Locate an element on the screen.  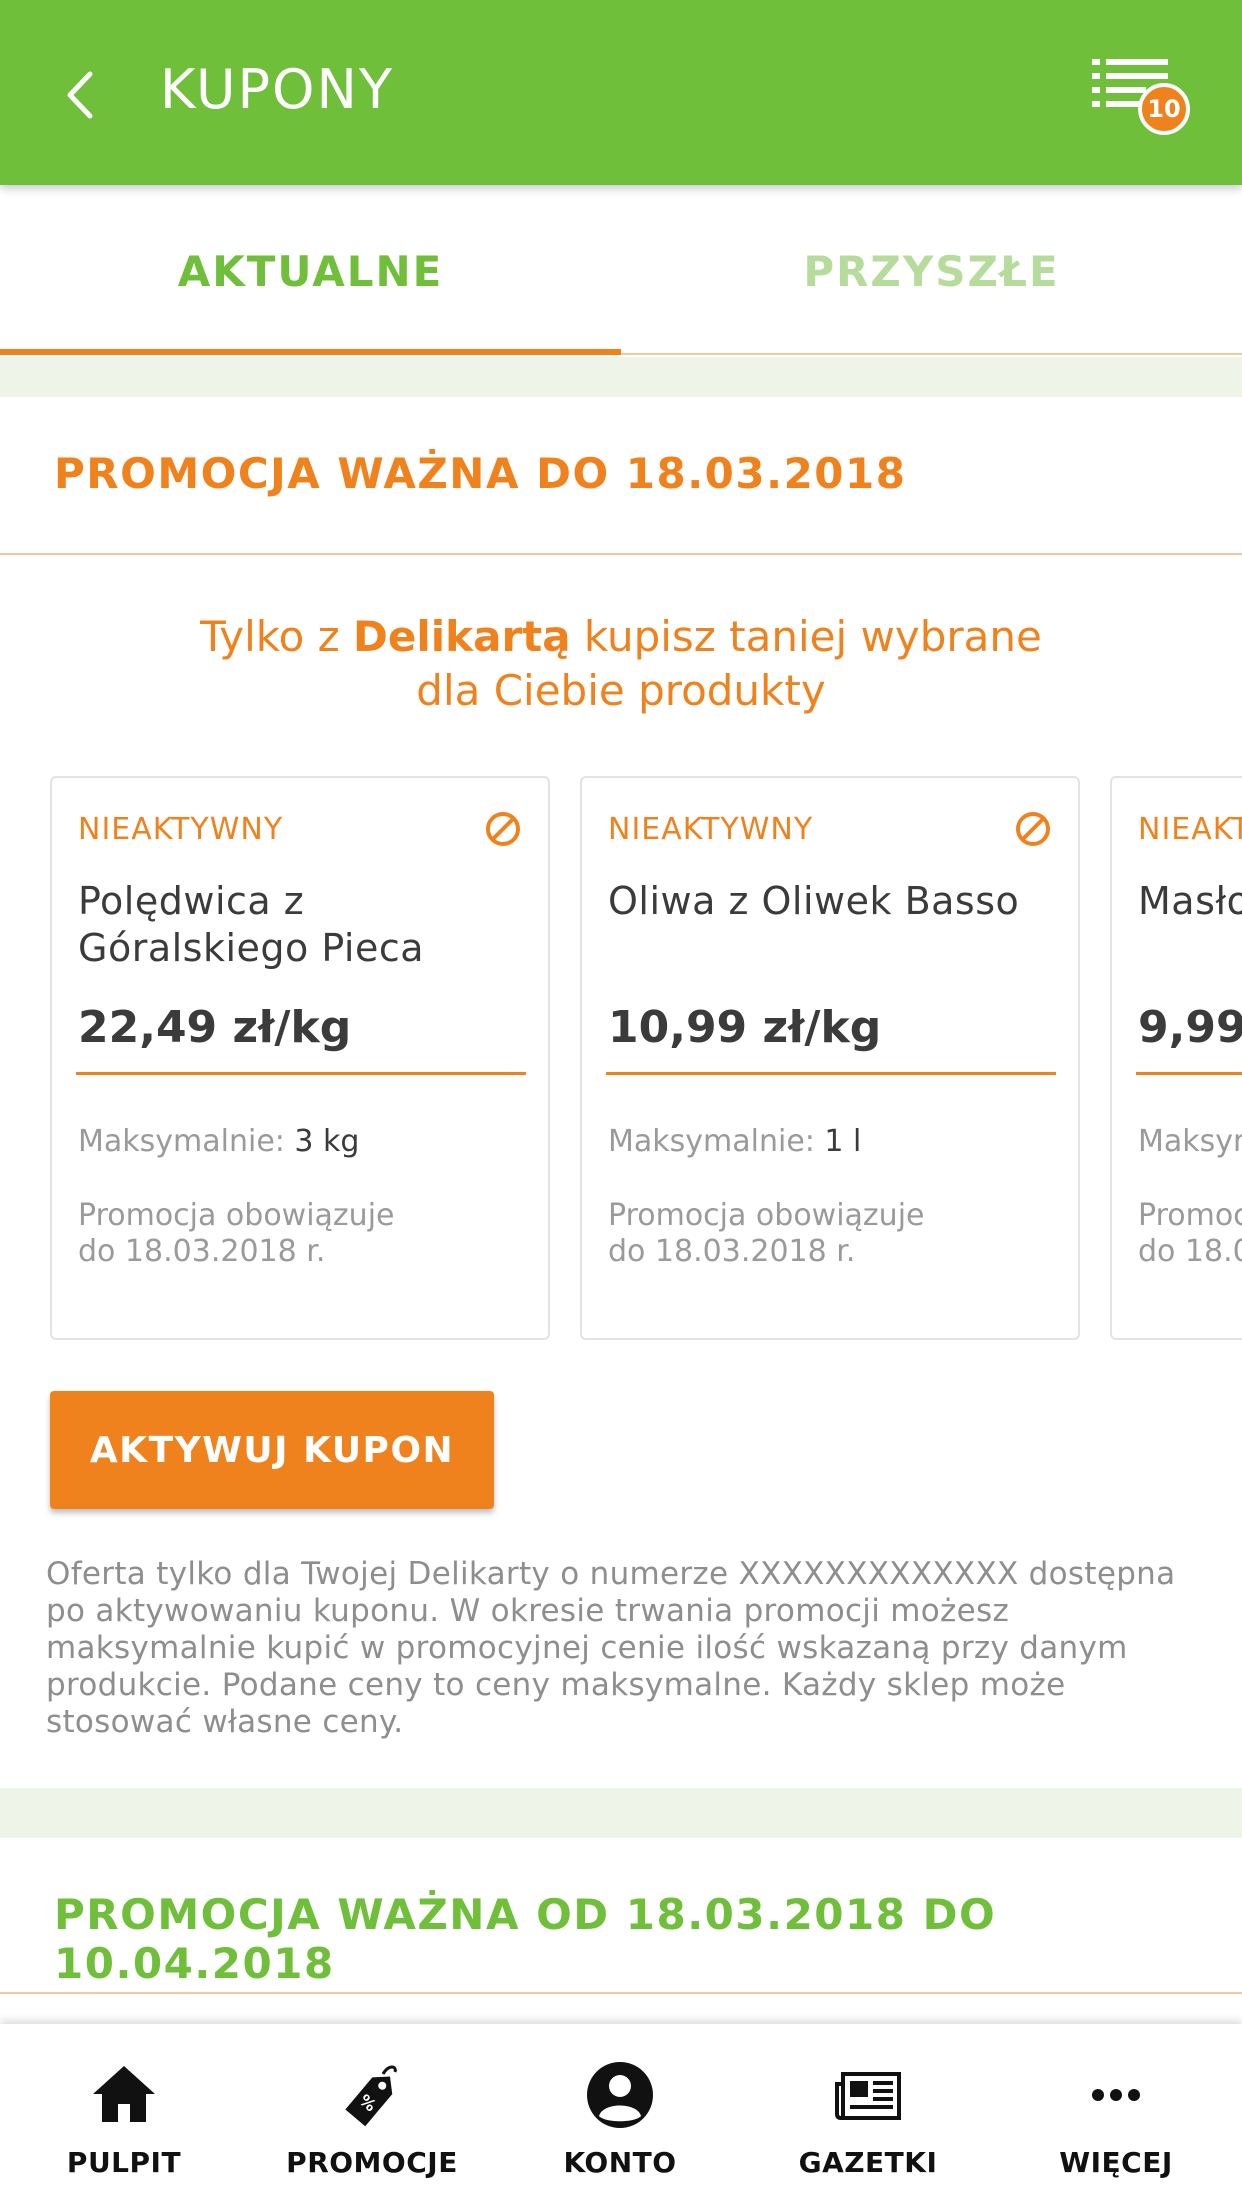
active-tab-indicator is located at coordinates (310, 352).